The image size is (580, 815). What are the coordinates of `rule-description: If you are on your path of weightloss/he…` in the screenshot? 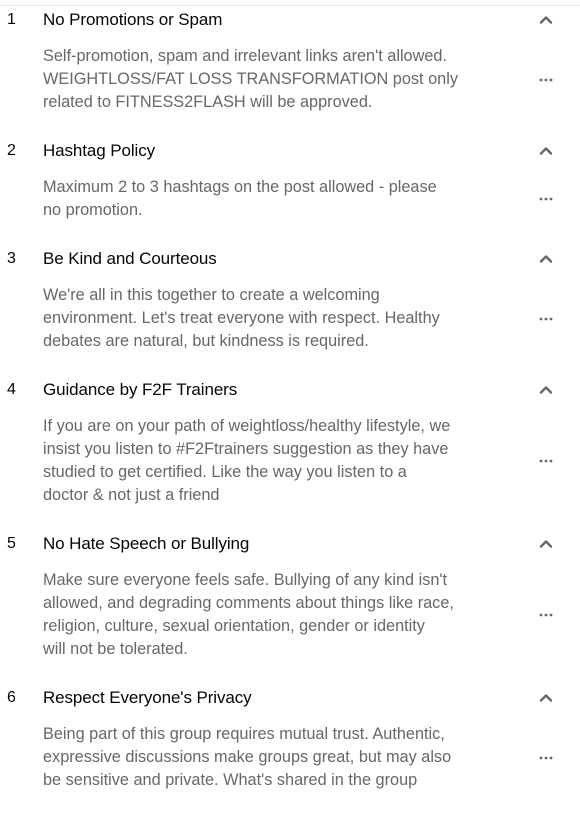 It's located at (290, 461).